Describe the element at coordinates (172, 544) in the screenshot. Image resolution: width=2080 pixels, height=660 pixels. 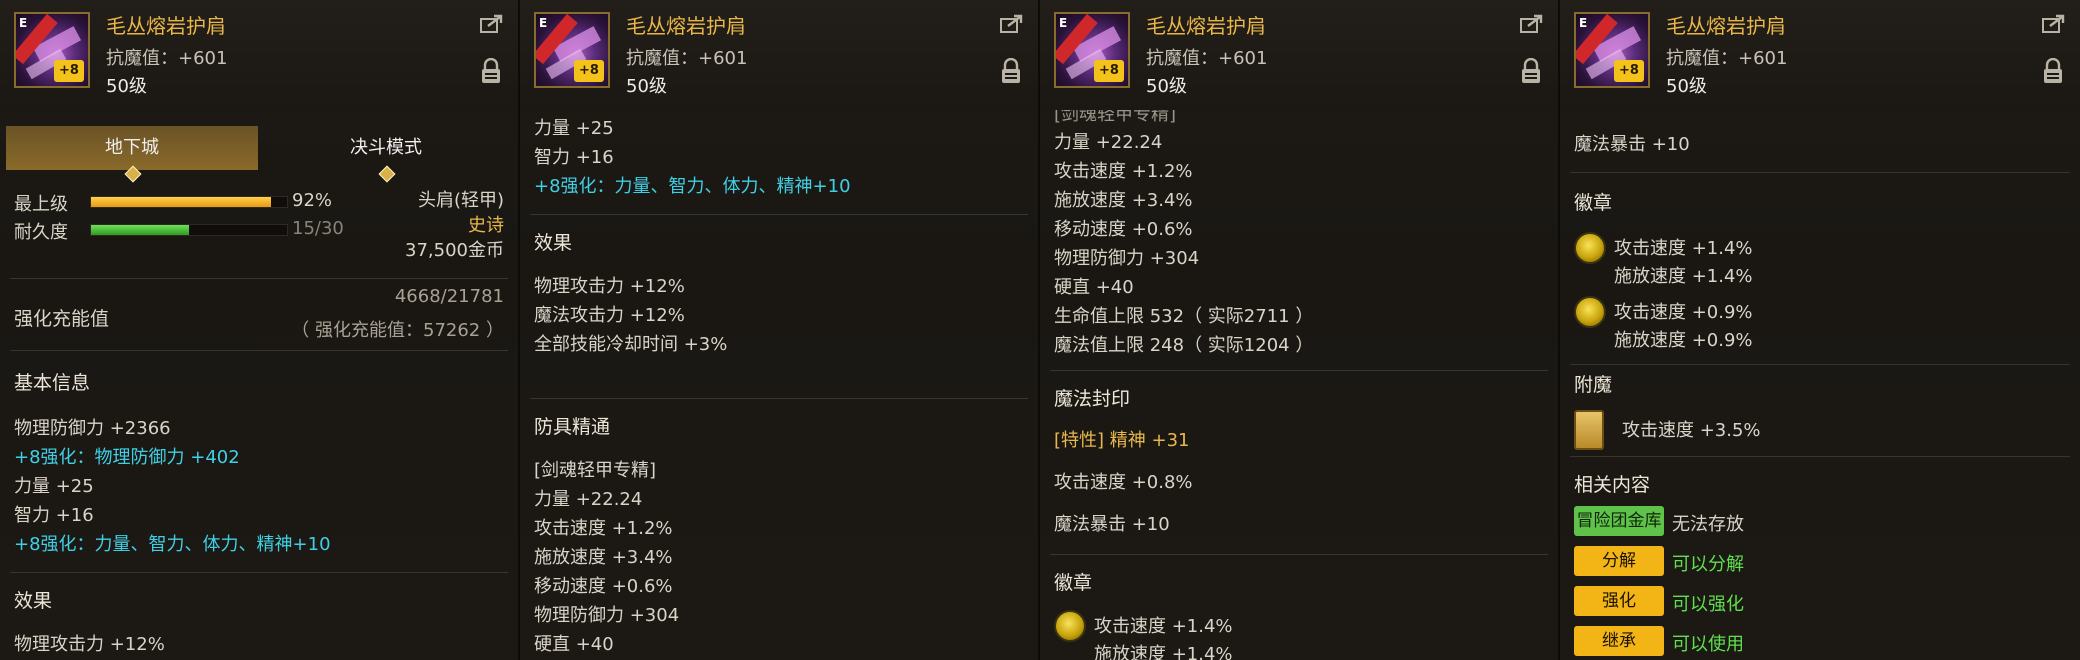
I see `stat-line: +8强化：力量、智力、体力、精神+10` at that location.